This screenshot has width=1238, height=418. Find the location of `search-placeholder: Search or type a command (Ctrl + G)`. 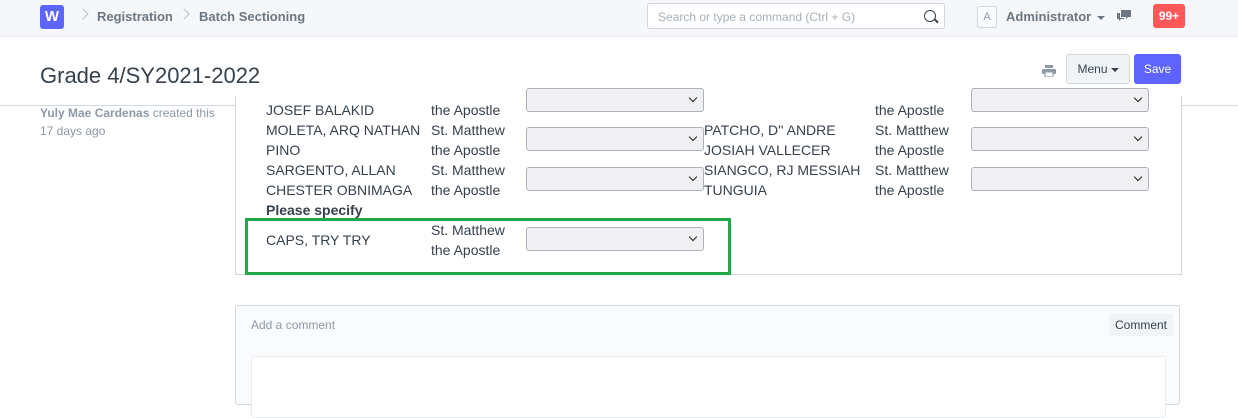

search-placeholder: Search or type a command (Ctrl + G) is located at coordinates (757, 17).